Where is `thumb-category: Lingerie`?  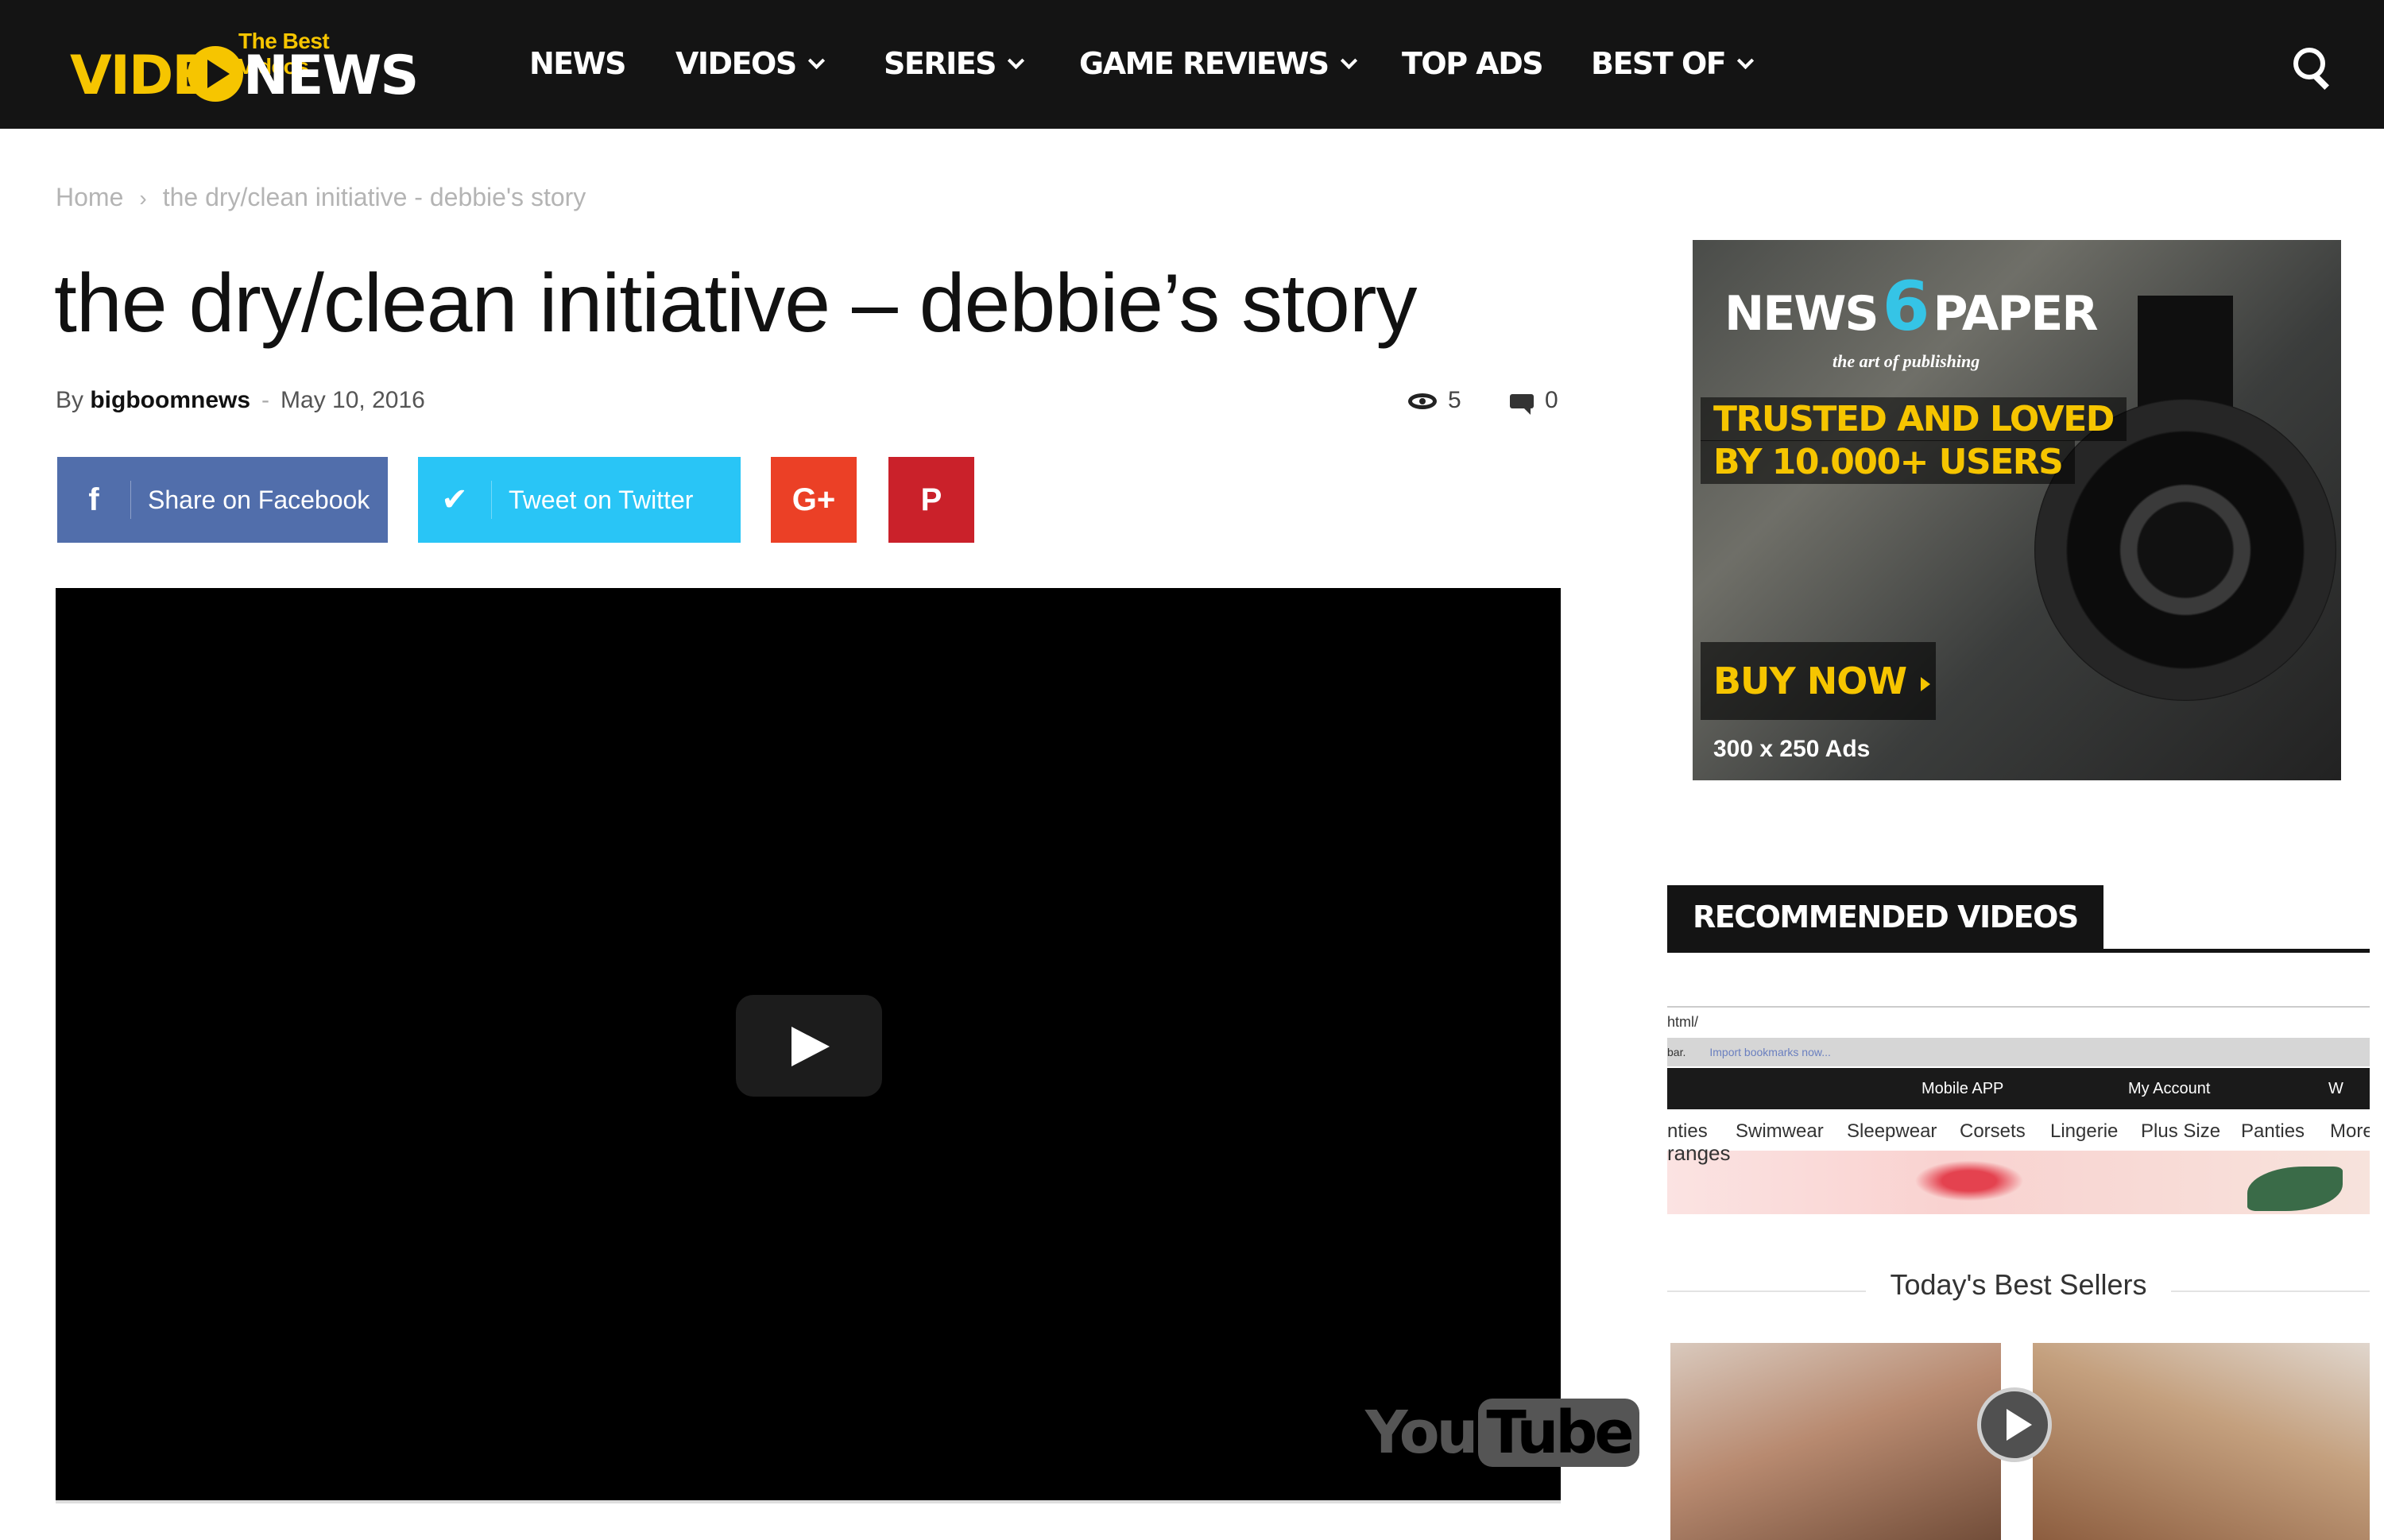 thumb-category: Lingerie is located at coordinates (2084, 1131).